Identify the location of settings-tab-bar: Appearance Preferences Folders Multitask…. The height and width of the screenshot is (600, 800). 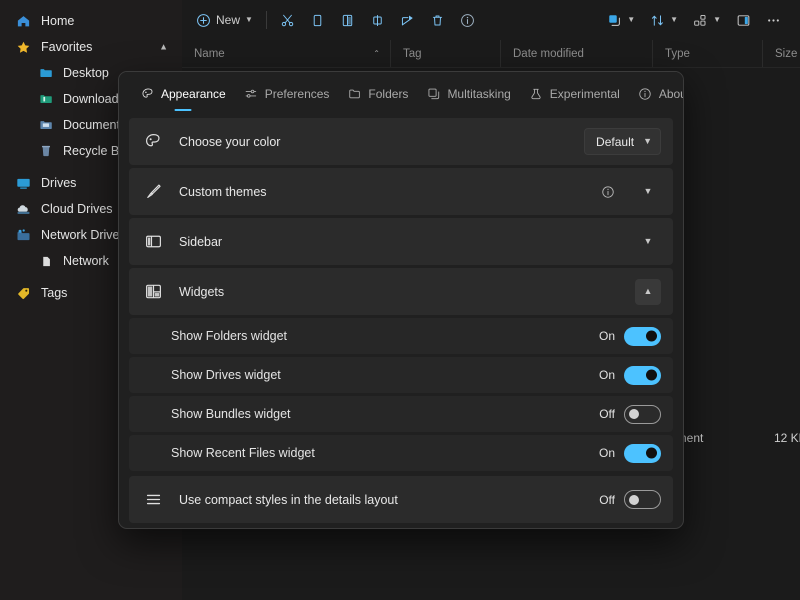
(401, 94).